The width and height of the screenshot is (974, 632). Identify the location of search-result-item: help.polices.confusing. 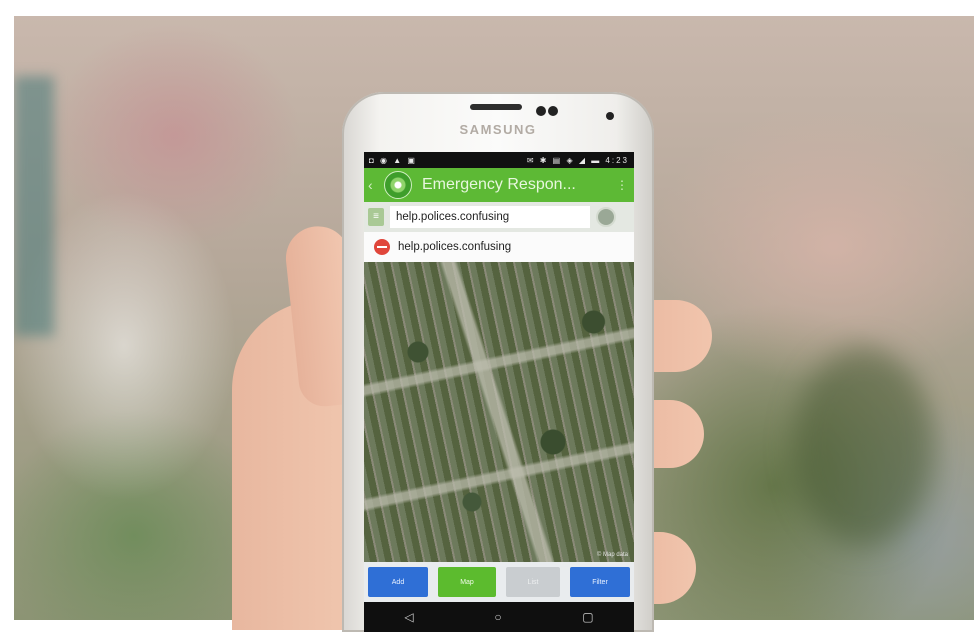
(499, 247).